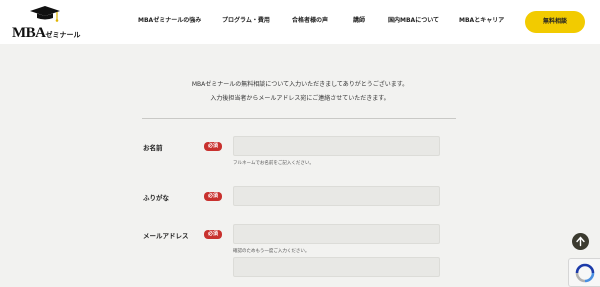  I want to click on logo-seminar: ゼミナール, so click(63, 35).